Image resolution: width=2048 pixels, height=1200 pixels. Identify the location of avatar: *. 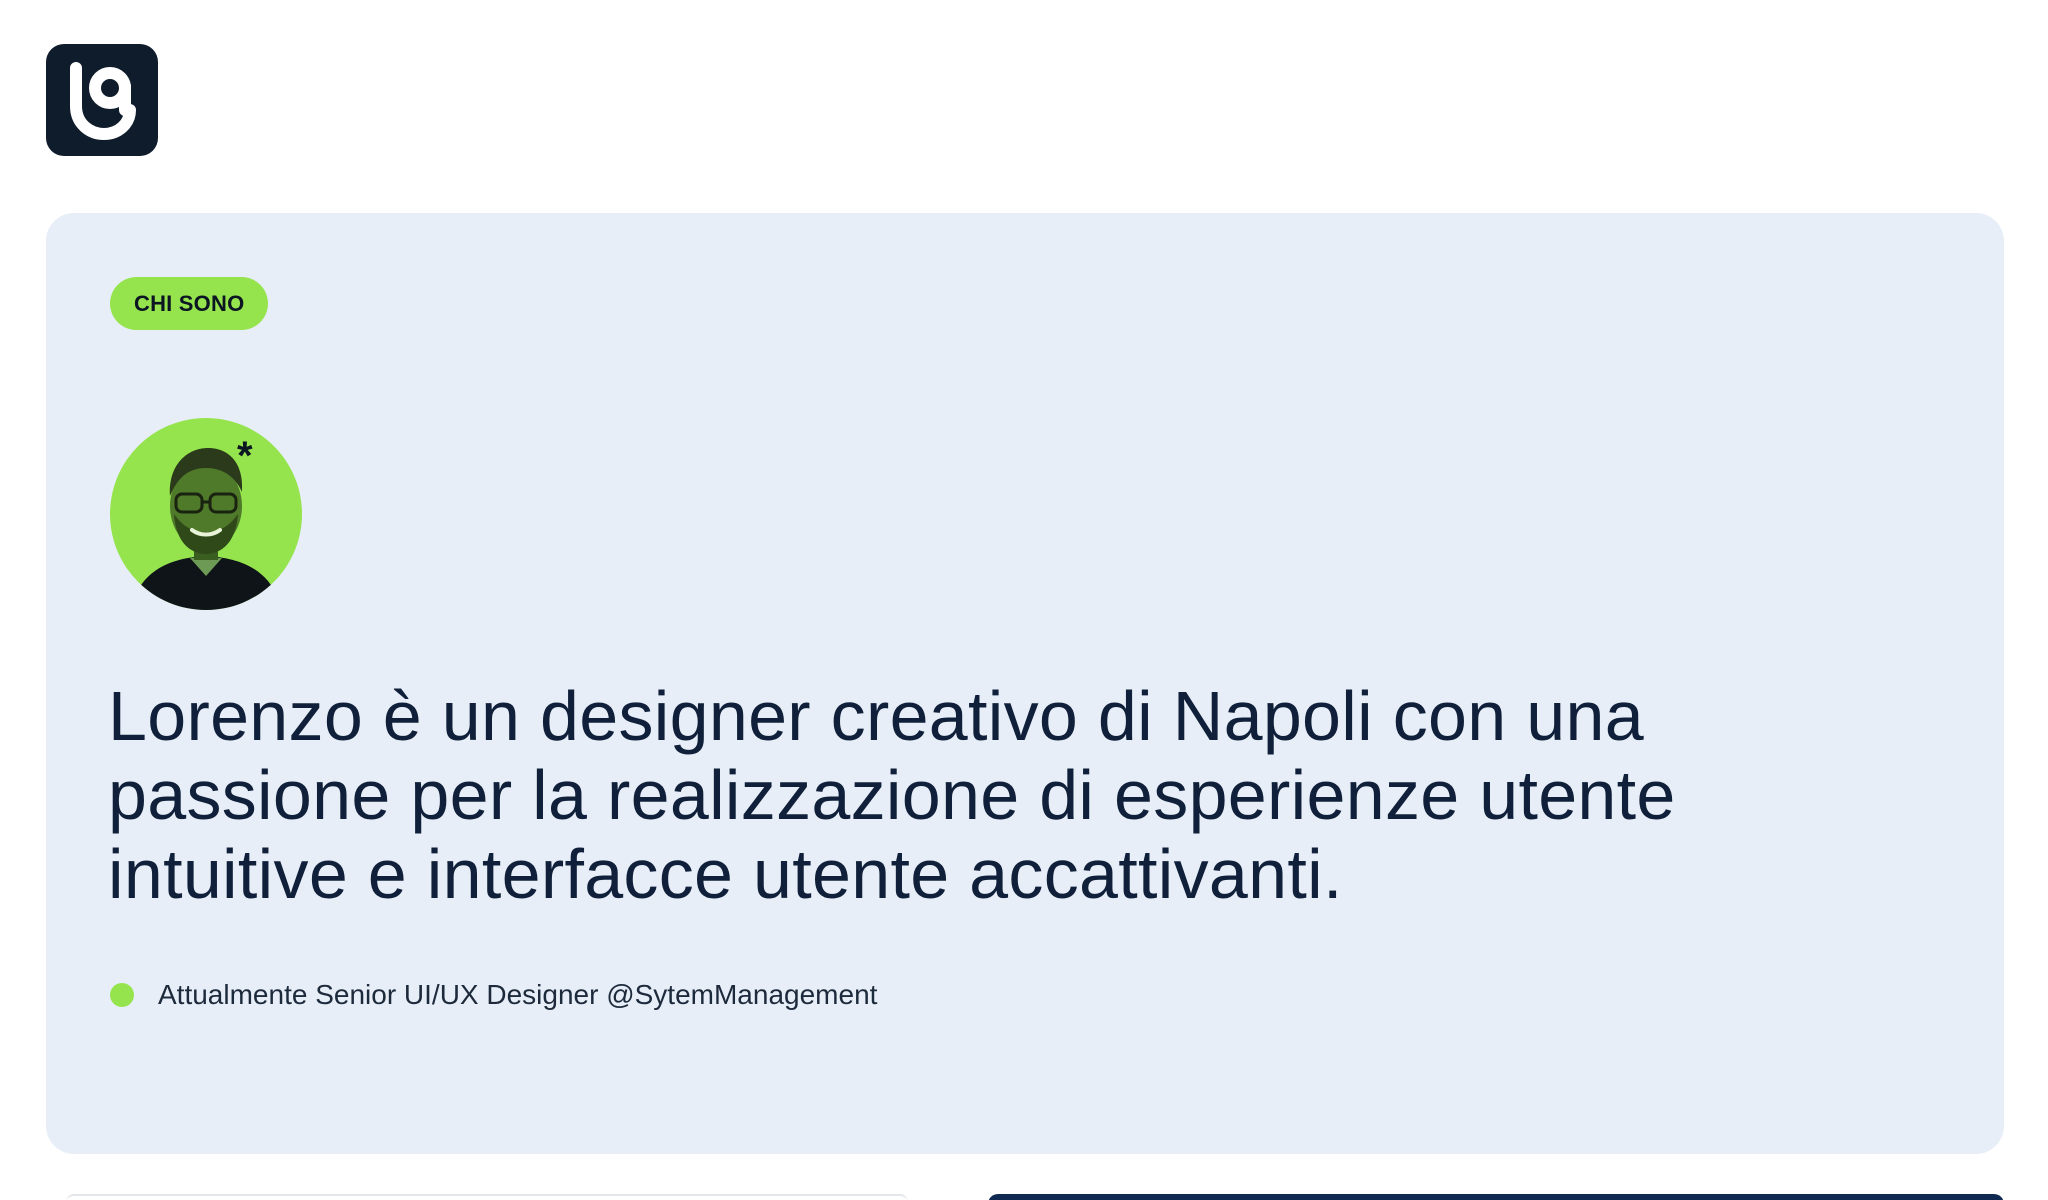
(206, 514).